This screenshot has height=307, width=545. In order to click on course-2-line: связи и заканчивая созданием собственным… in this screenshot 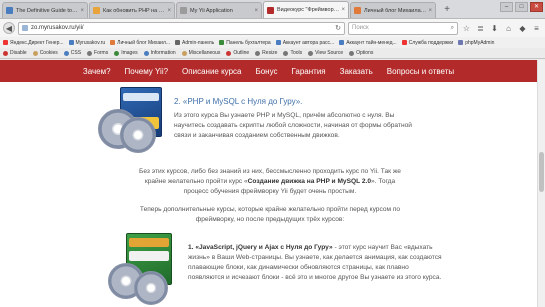, I will do `click(257, 135)`.